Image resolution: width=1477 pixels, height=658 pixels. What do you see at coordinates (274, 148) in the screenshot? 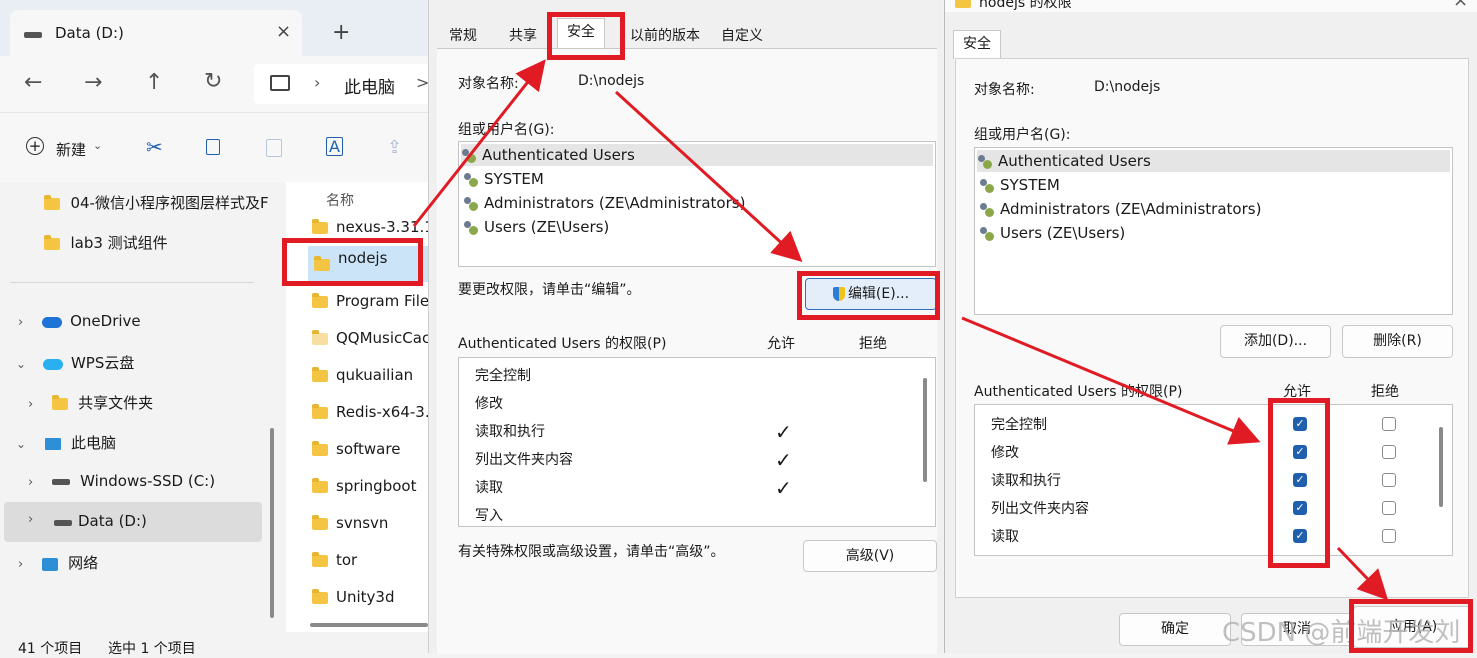
I see `paste-icon` at bounding box center [274, 148].